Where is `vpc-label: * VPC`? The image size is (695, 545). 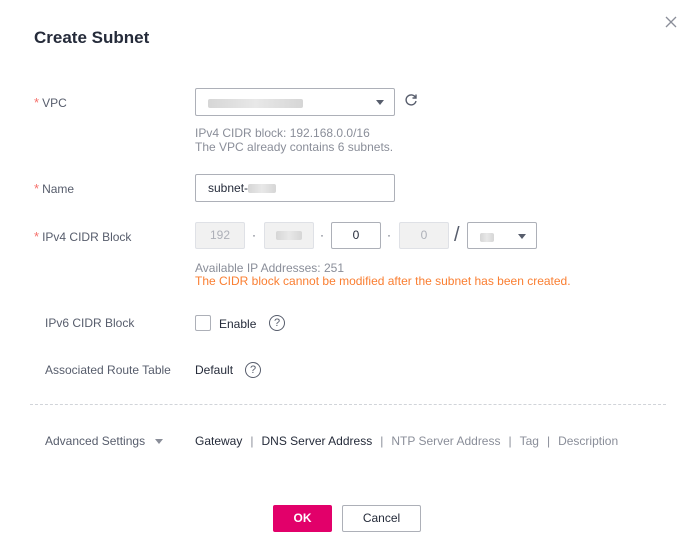
vpc-label: * VPC is located at coordinates (50, 102).